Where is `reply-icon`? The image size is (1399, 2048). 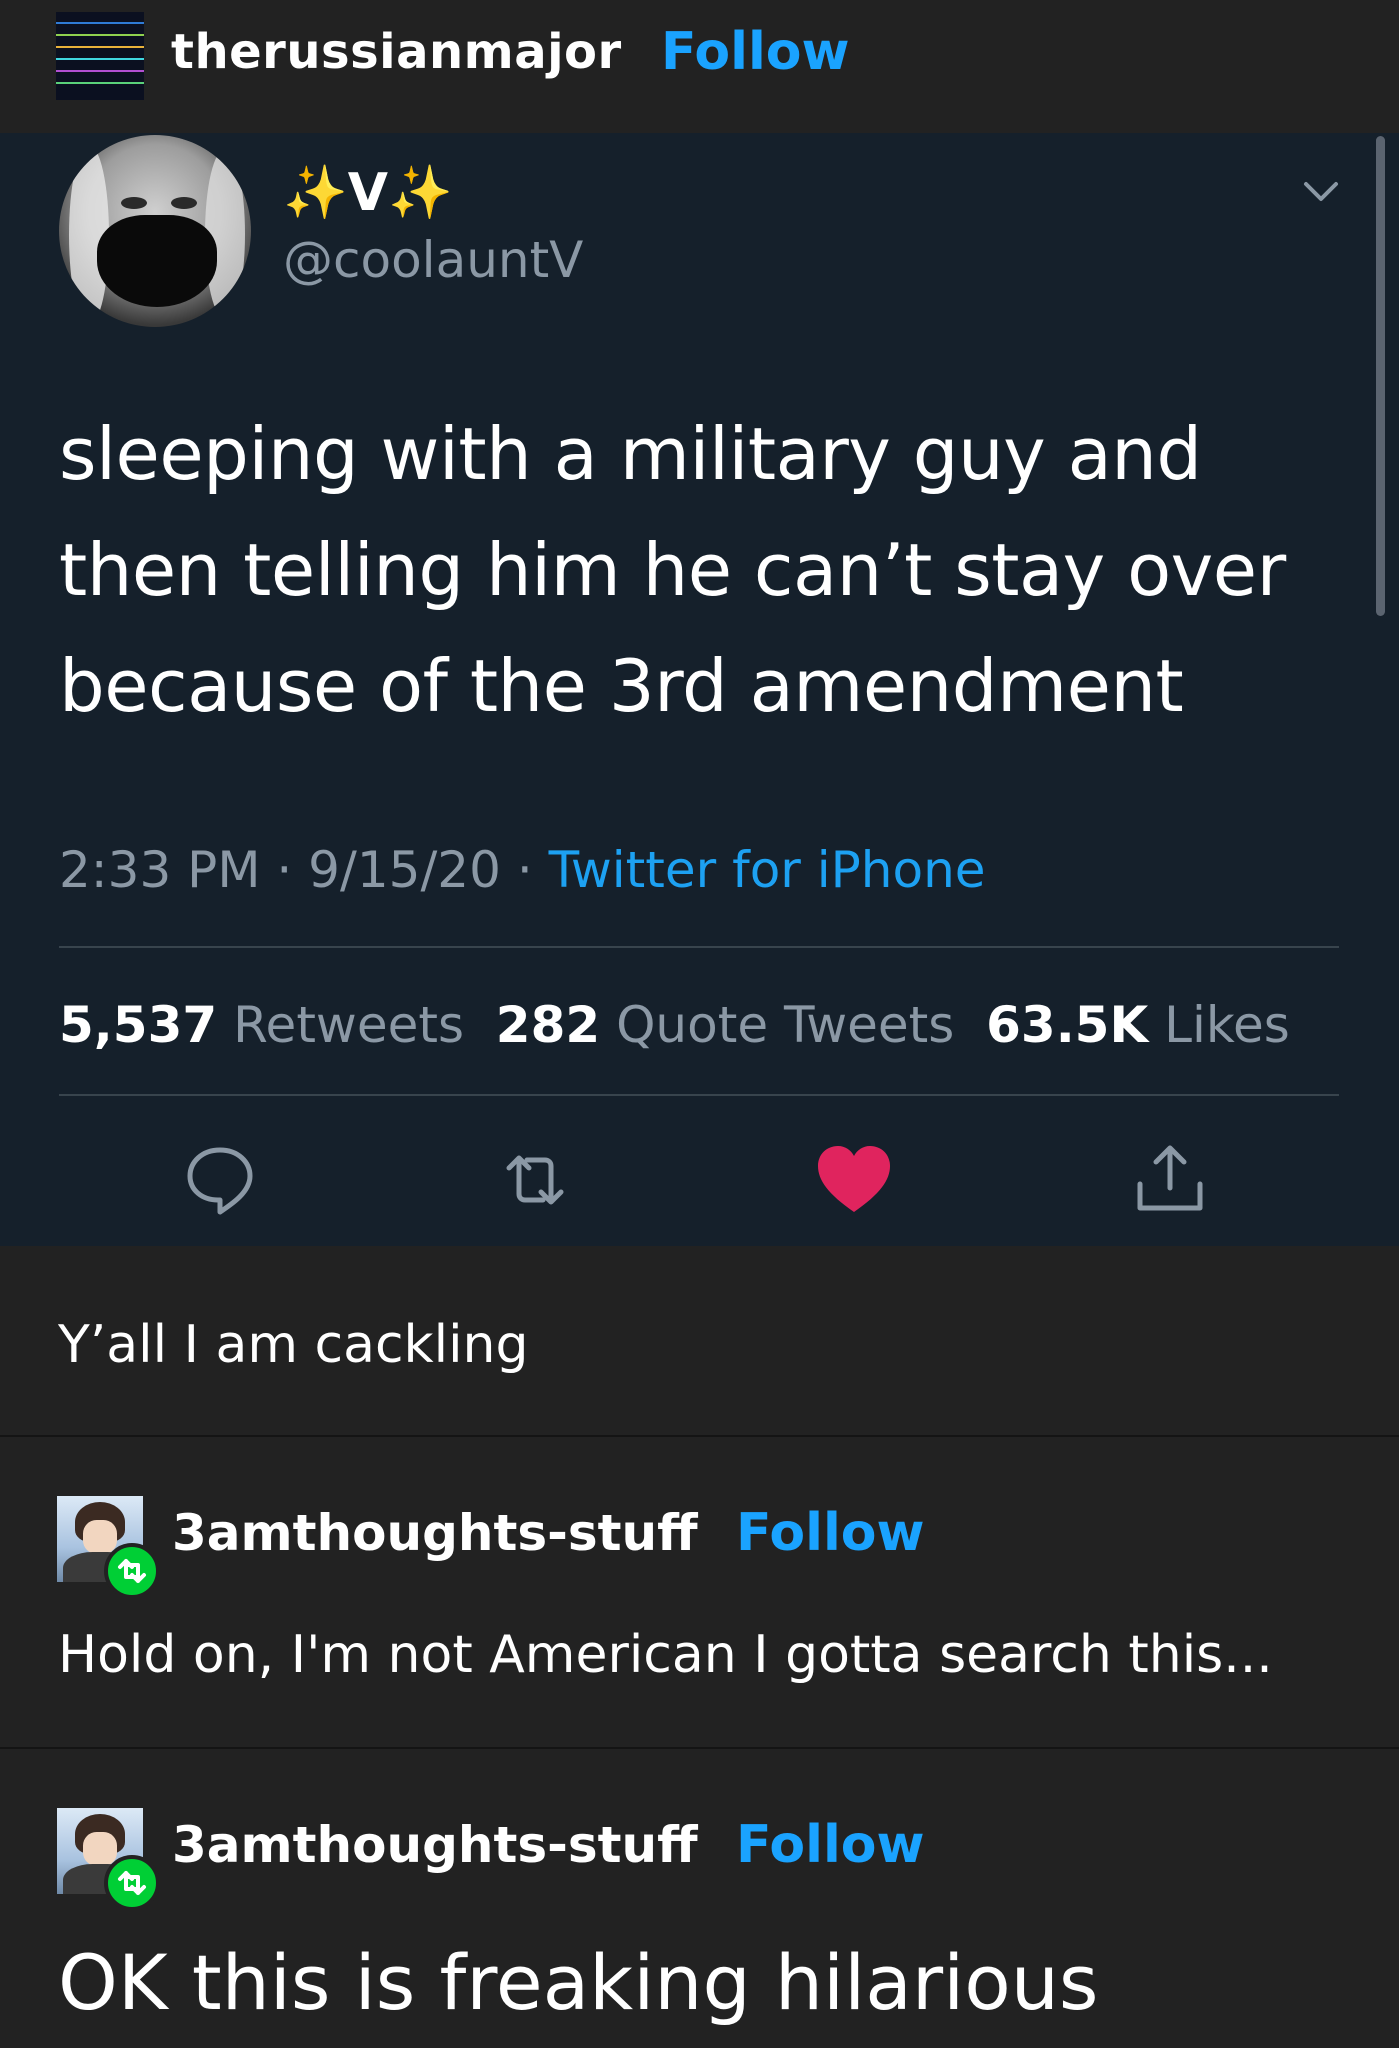
reply-icon is located at coordinates (220, 1180).